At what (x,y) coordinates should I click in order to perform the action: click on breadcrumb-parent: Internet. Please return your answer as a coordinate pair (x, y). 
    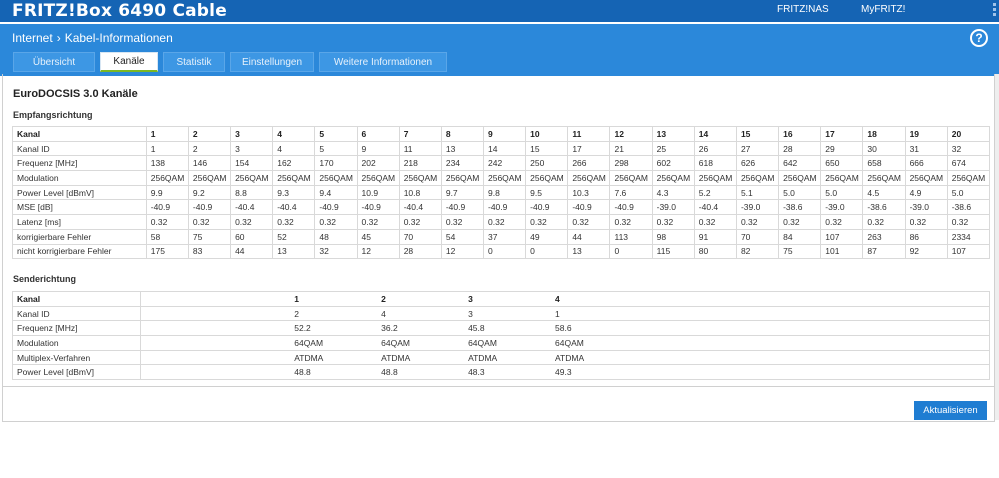
    Looking at the image, I should click on (32, 38).